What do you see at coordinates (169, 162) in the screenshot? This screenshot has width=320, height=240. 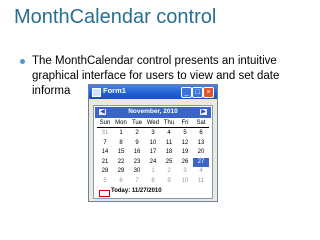 I see `calendar-day: 25` at bounding box center [169, 162].